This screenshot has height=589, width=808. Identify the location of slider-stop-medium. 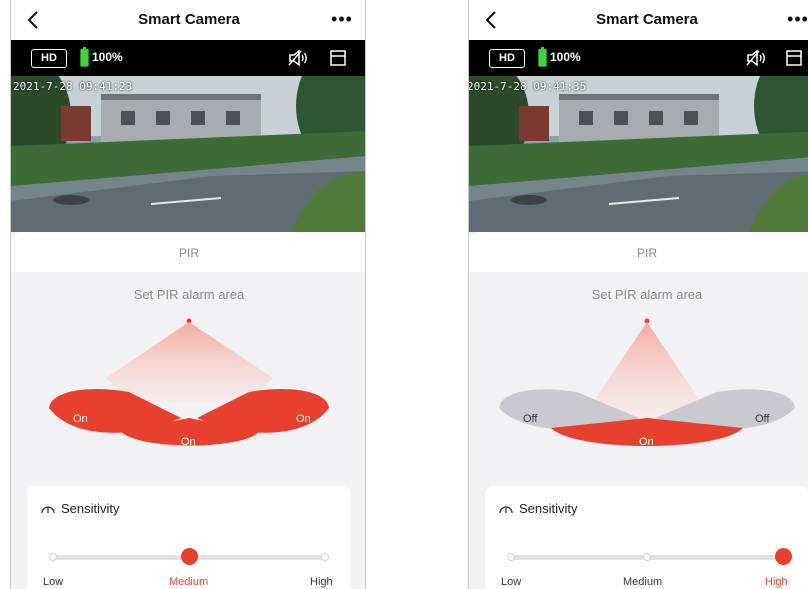
(647, 557).